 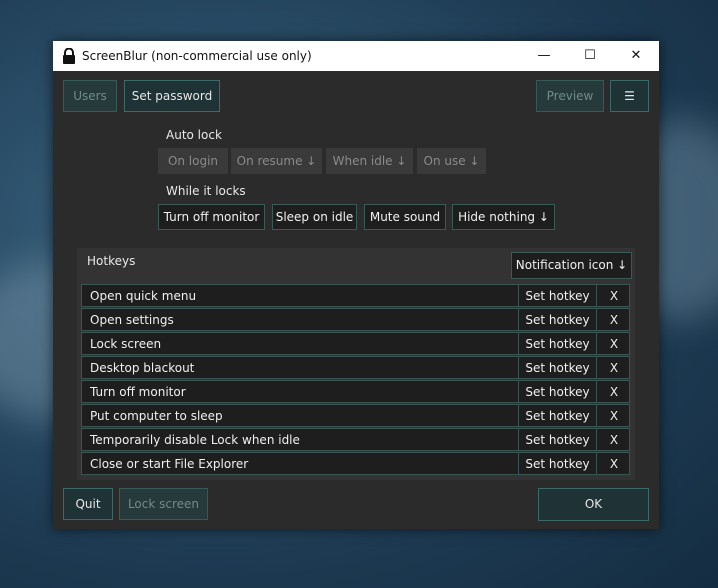 I want to click on hotkey-action-label: Turn off monitor, so click(x=138, y=392).